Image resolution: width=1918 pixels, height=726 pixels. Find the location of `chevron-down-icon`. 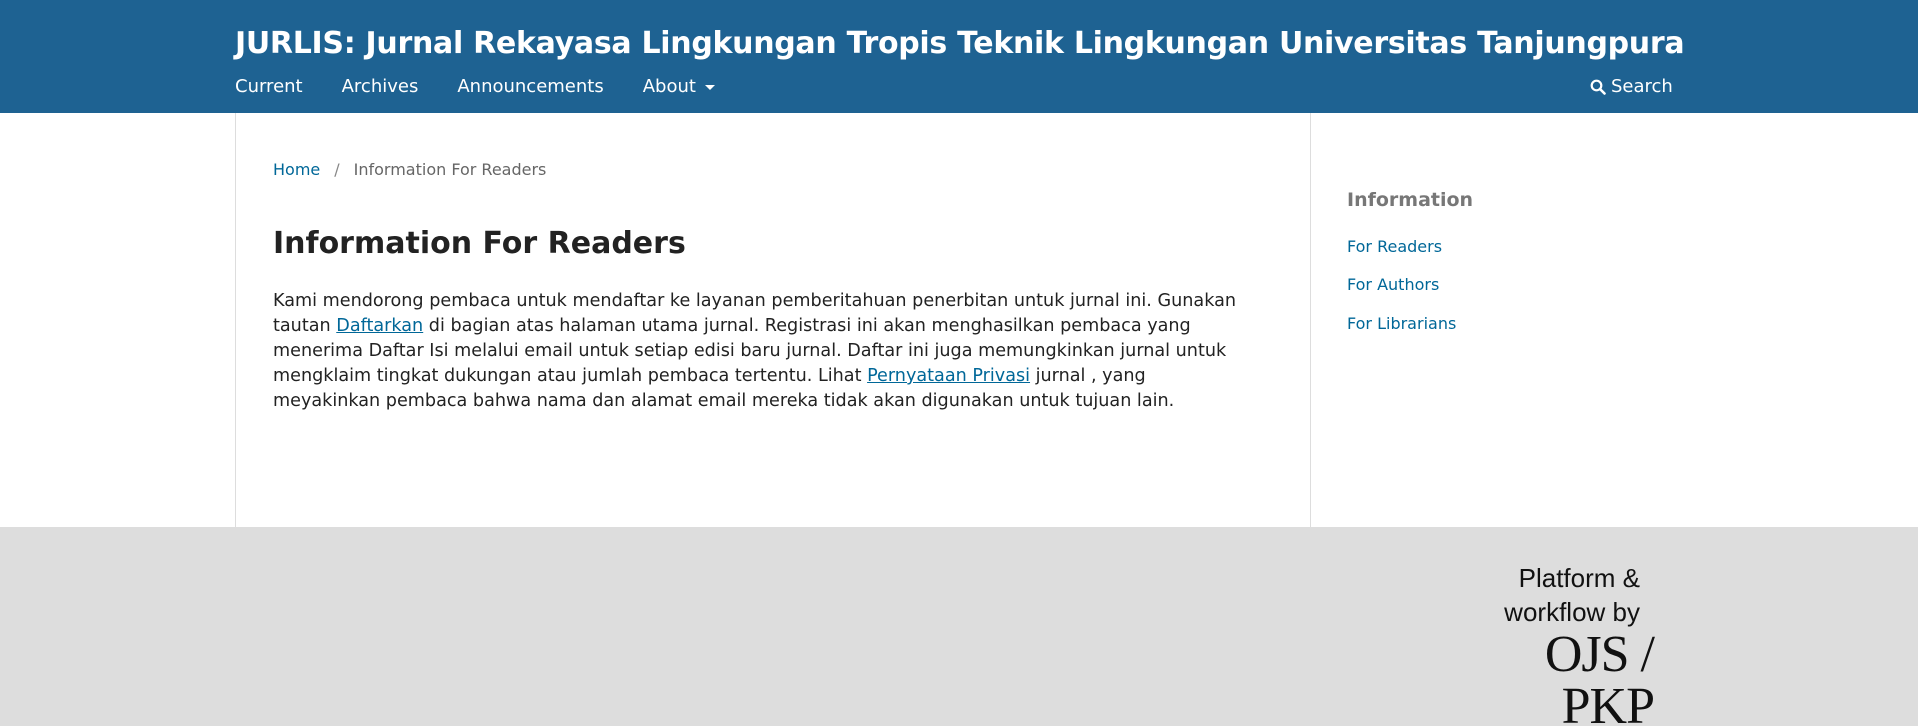

chevron-down-icon is located at coordinates (709, 87).